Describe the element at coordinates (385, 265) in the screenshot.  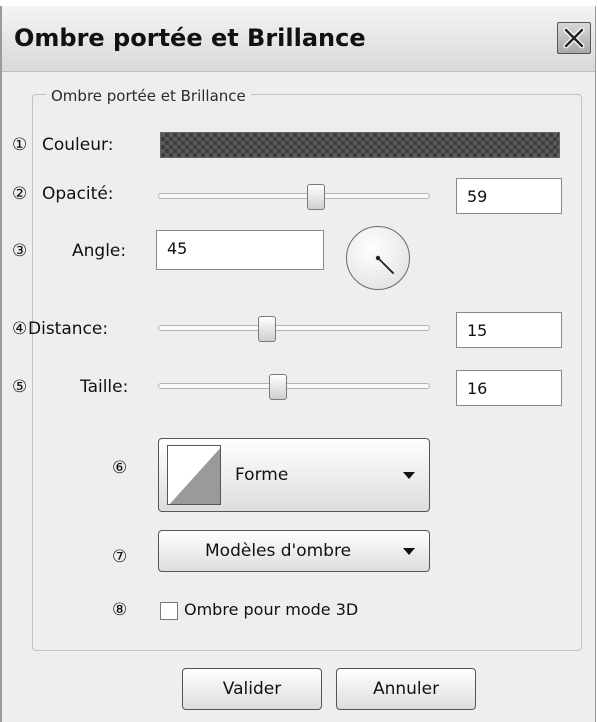
I see `angle-dial-needle-icon` at that location.